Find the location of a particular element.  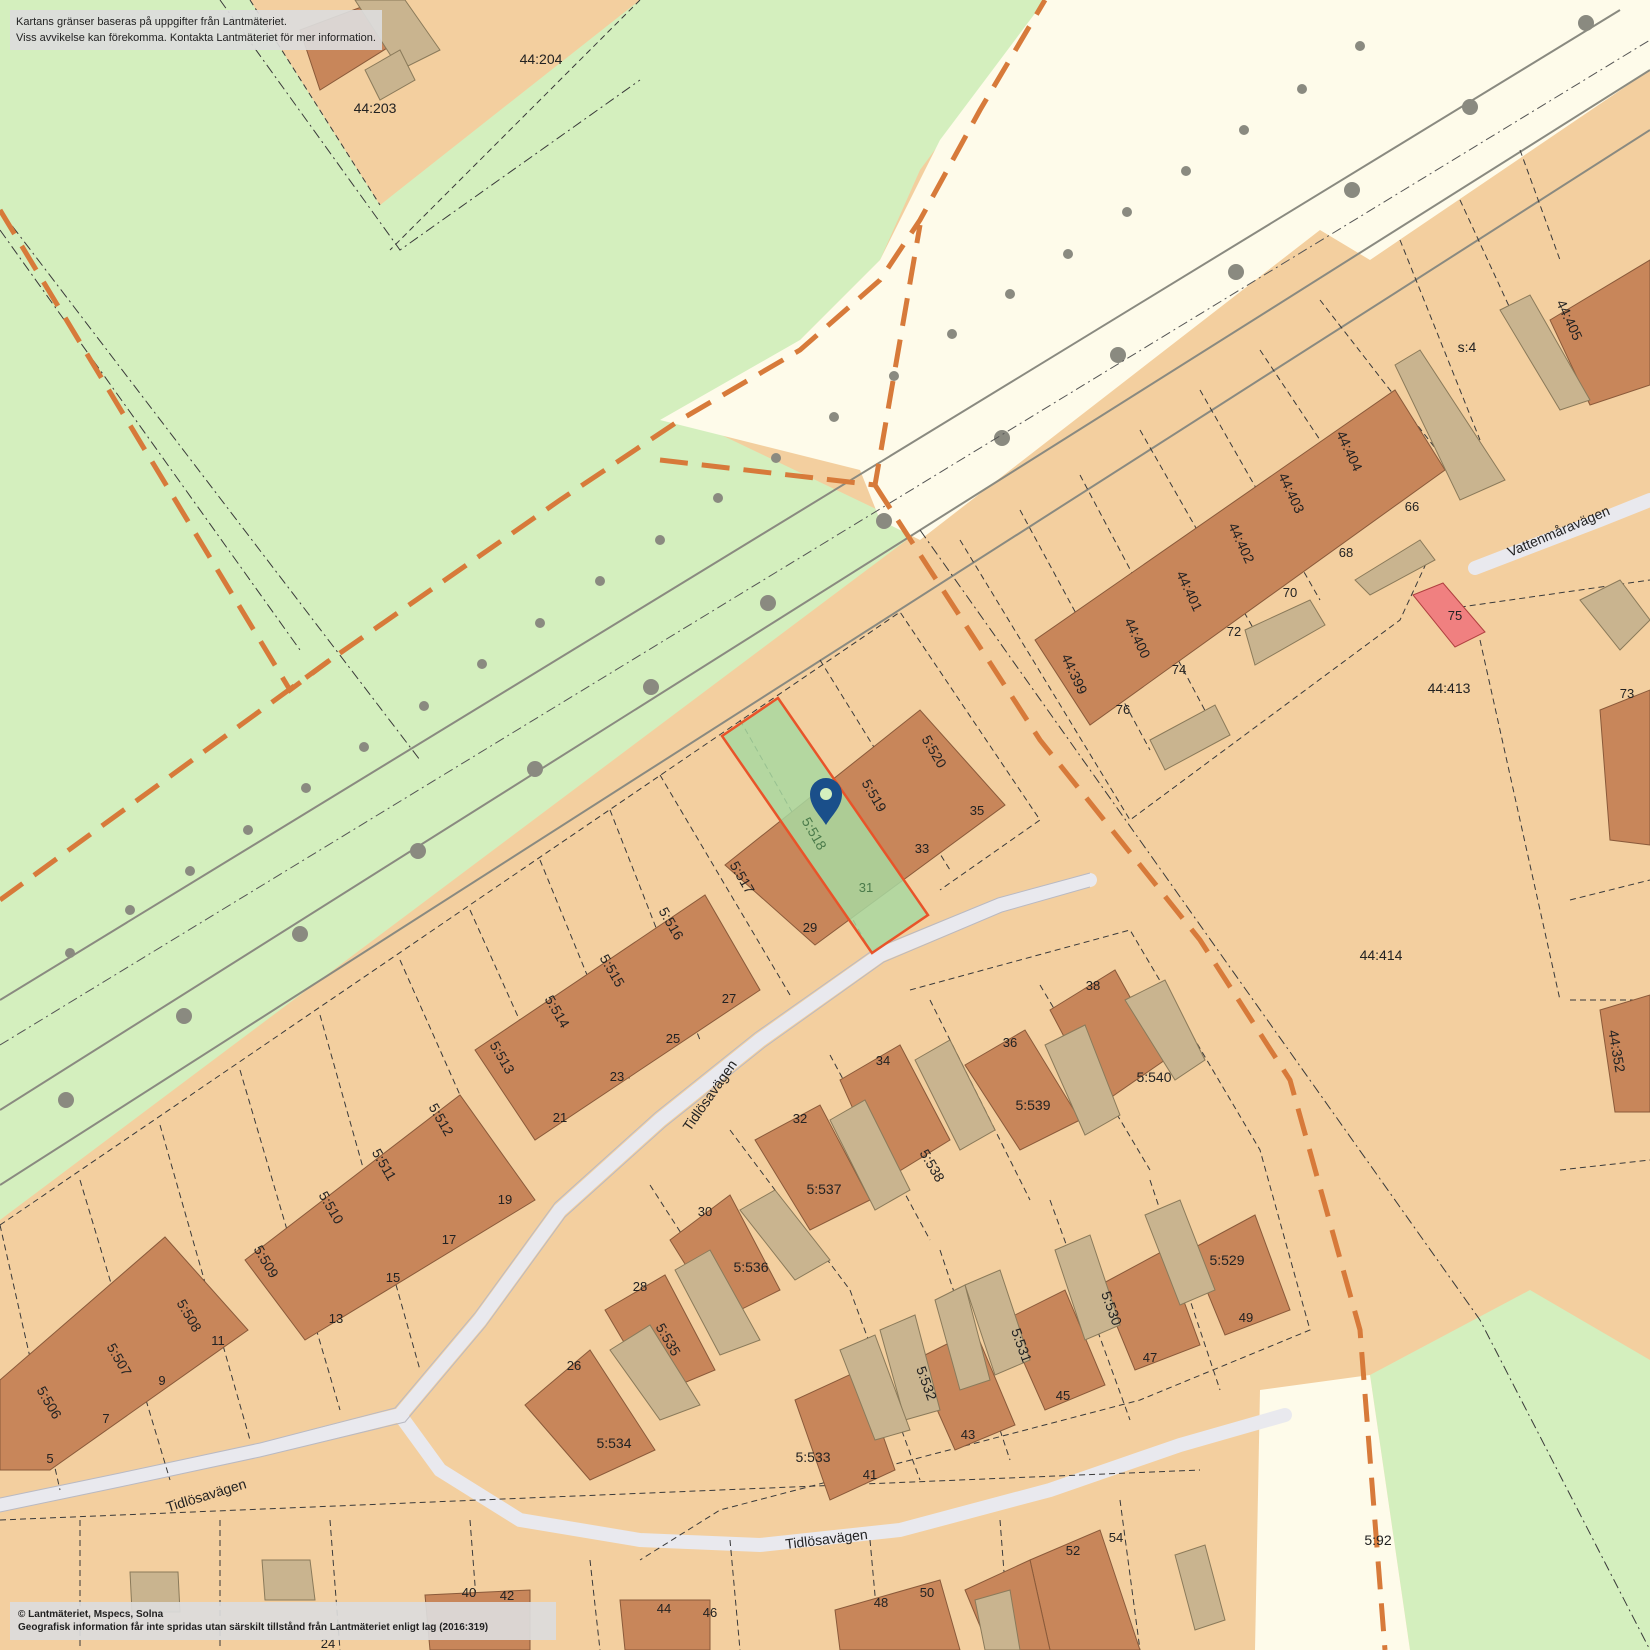

parcel-label: 5:540 is located at coordinates (1153, 1077).